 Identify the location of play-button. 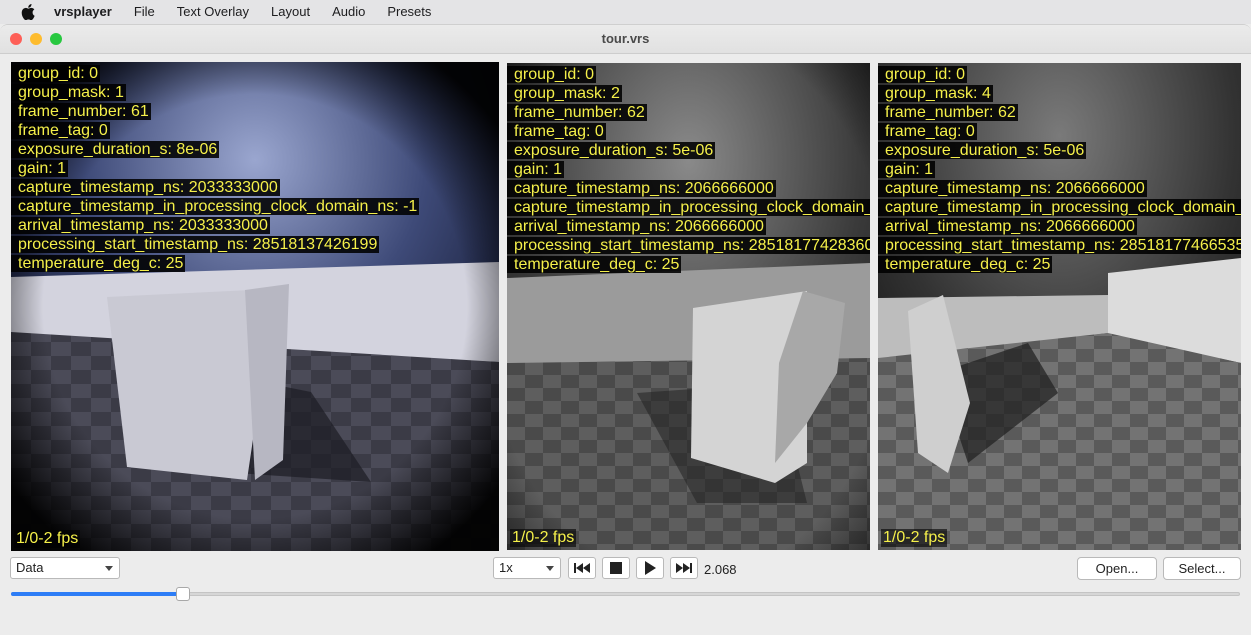
(650, 568).